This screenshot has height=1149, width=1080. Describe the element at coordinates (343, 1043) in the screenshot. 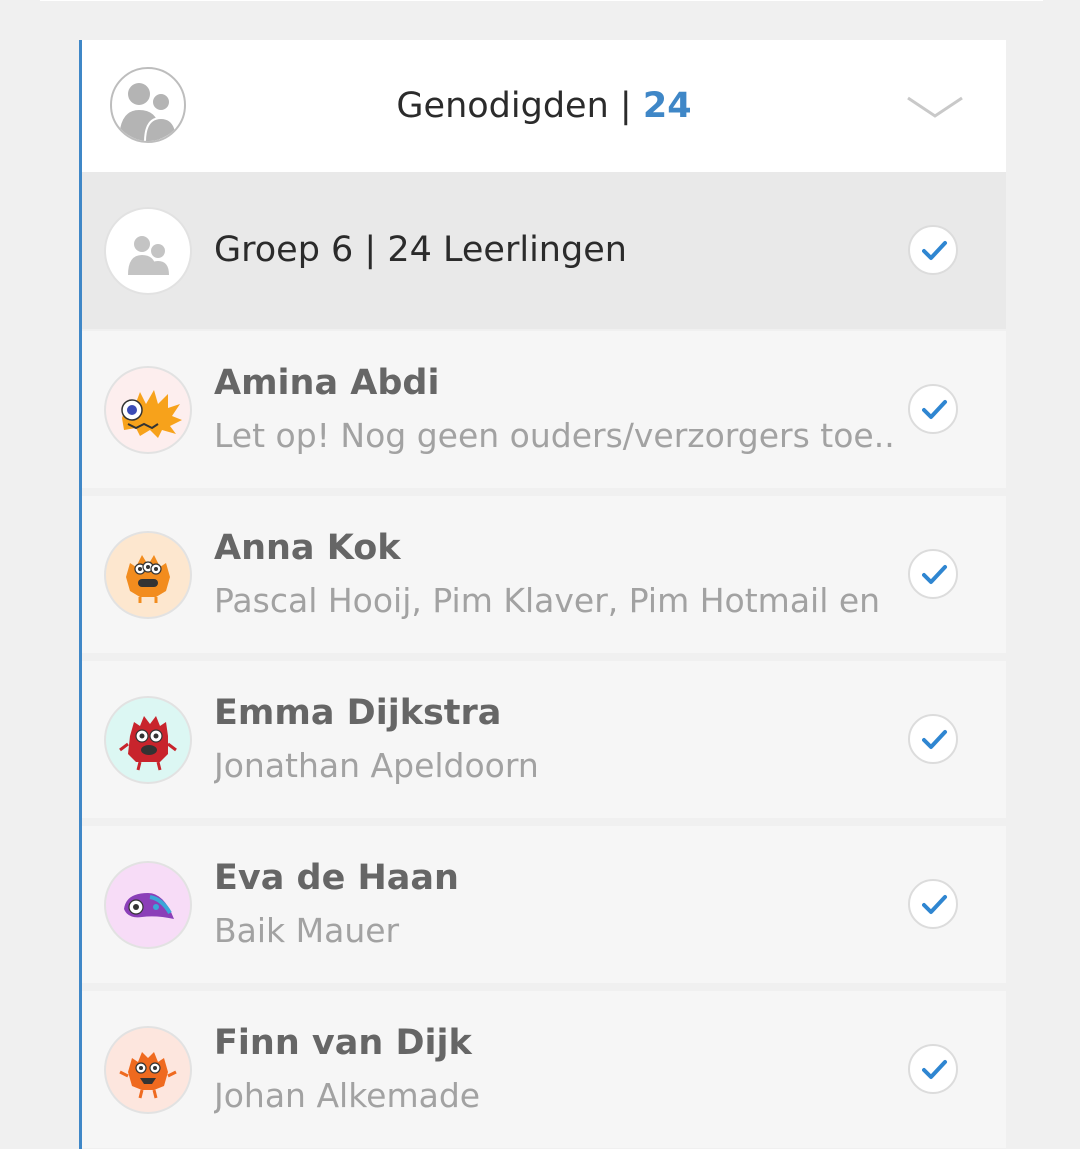

I see `student-name: Finn van Dijk` at that location.